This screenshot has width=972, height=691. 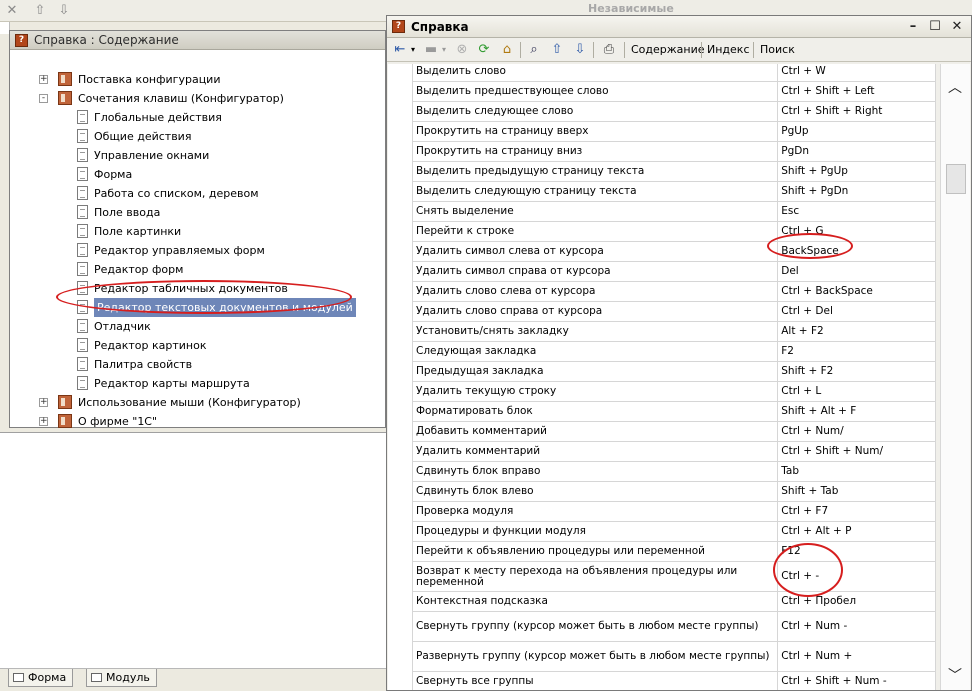 I want to click on back-icon: ⇤, so click(x=400, y=50).